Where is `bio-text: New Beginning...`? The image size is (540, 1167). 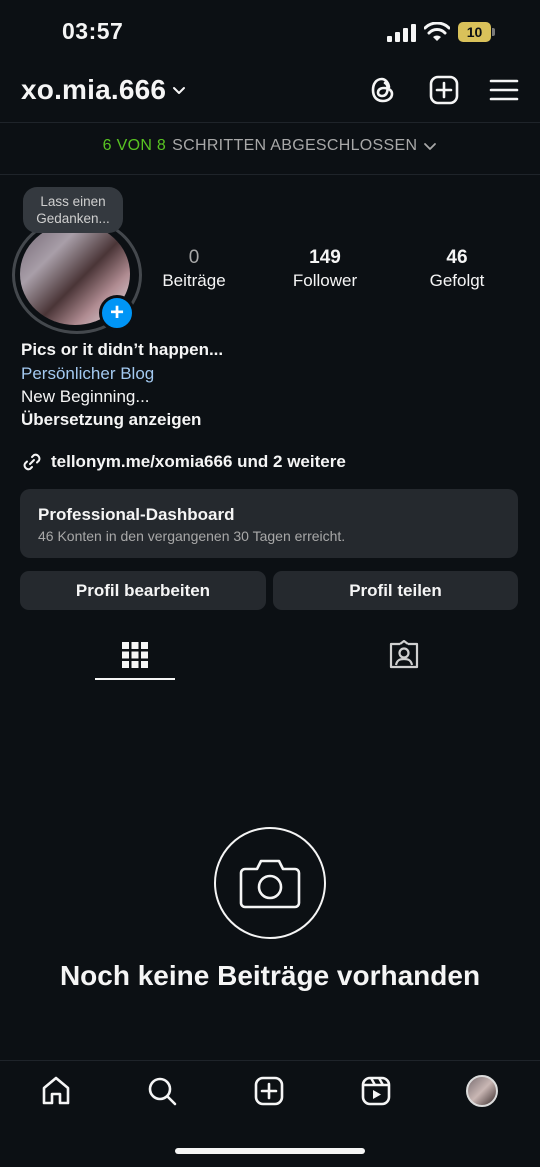
bio-text: New Beginning... is located at coordinates (85, 396).